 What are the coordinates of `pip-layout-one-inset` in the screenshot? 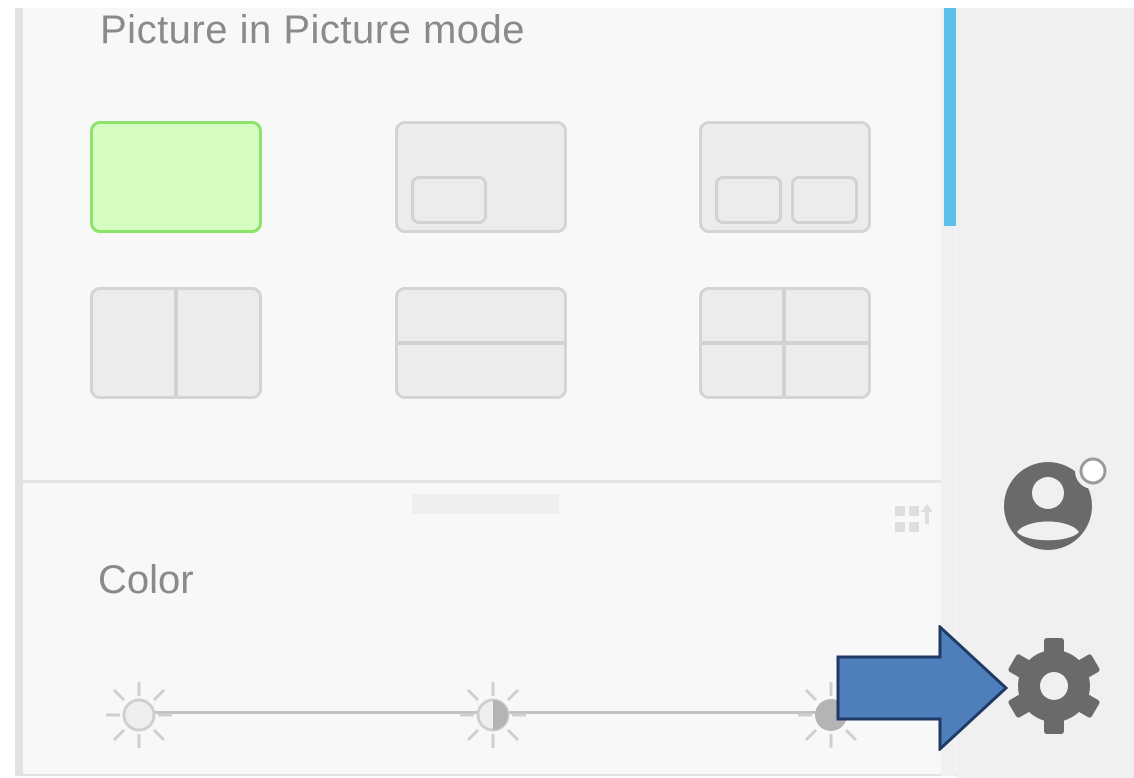 It's located at (481, 177).